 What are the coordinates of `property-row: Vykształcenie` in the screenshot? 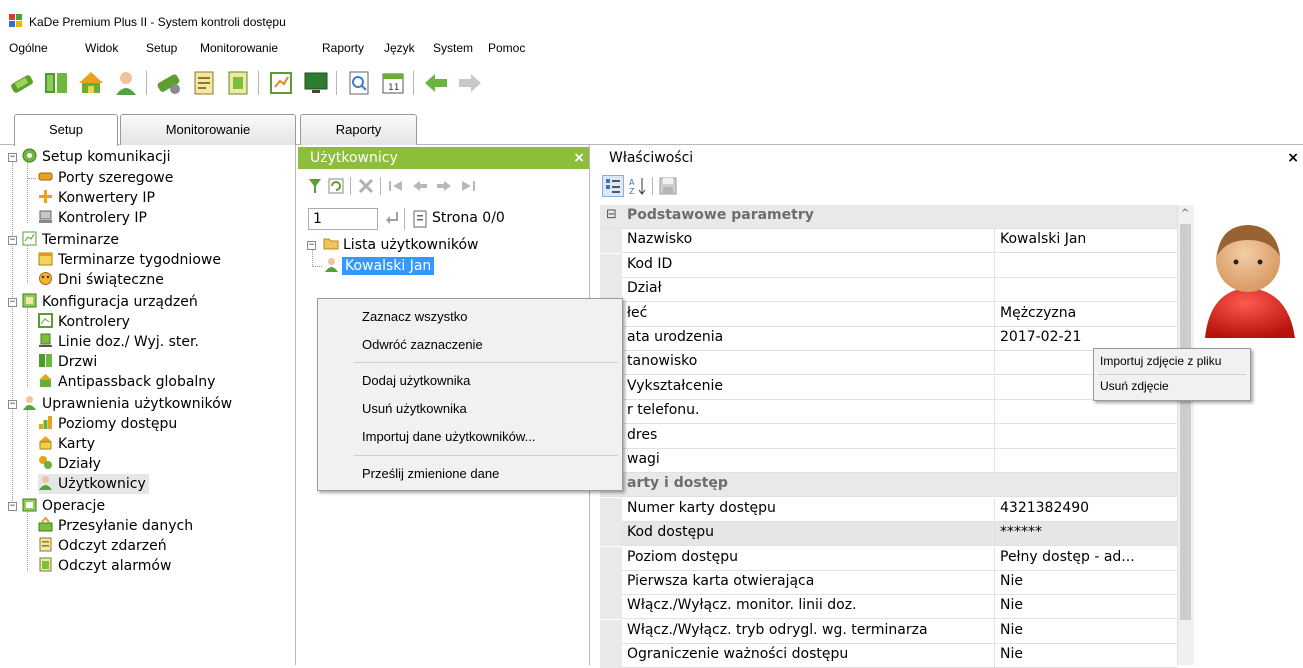 It's located at (888, 387).